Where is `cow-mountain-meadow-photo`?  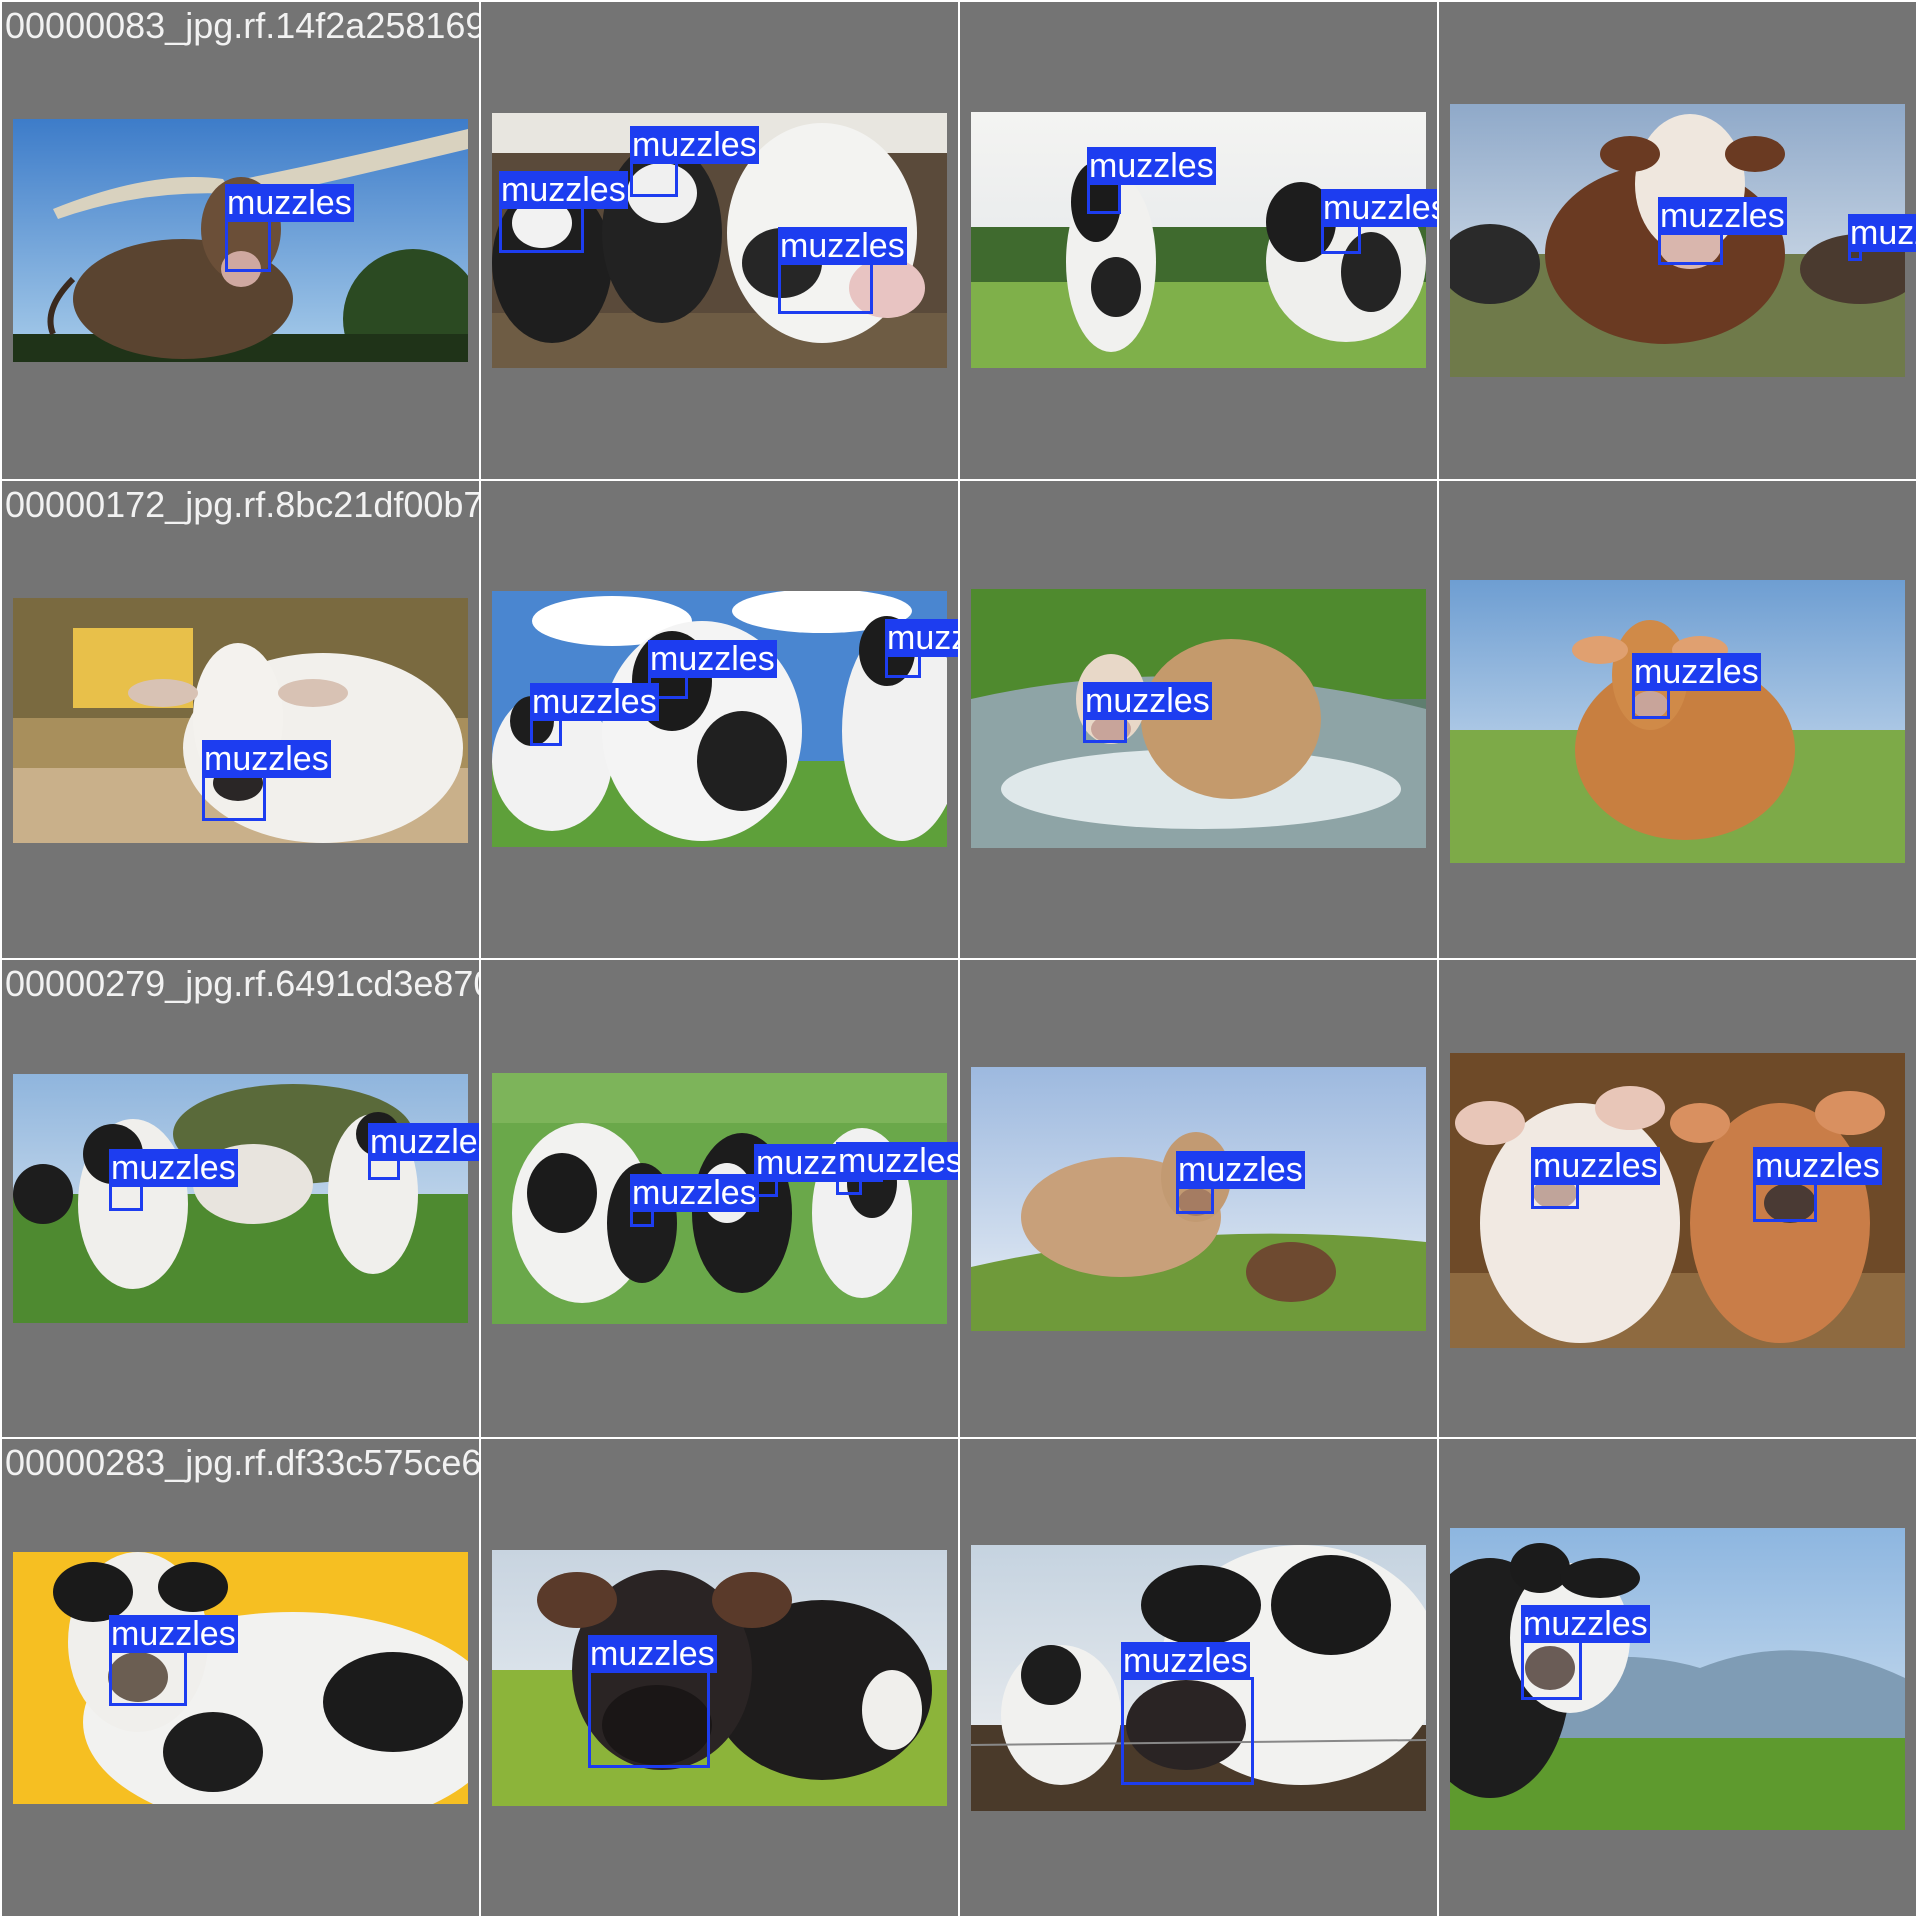
cow-mountain-meadow-photo is located at coordinates (1677, 1679).